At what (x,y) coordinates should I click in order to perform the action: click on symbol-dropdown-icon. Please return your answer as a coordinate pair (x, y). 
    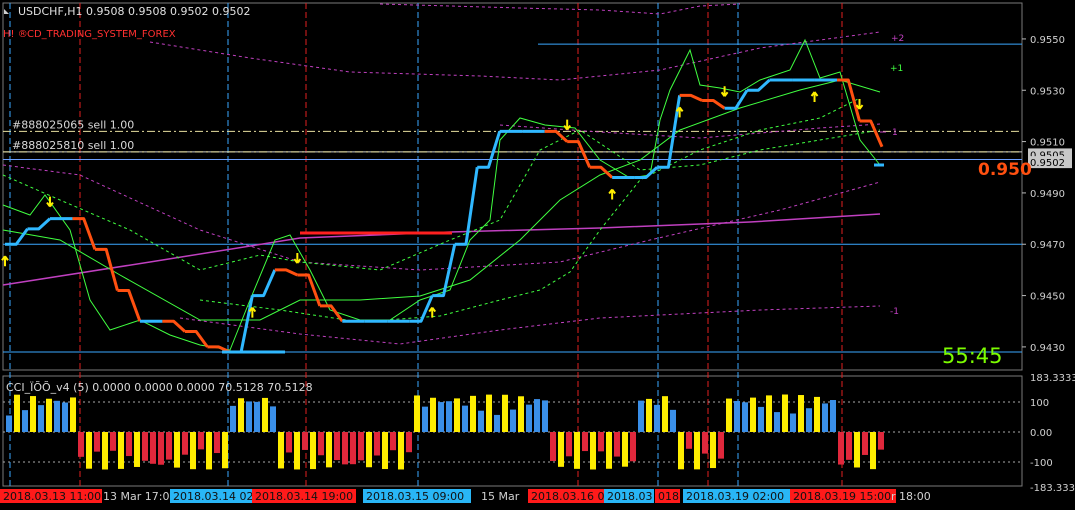
    Looking at the image, I should click on (6, 11).